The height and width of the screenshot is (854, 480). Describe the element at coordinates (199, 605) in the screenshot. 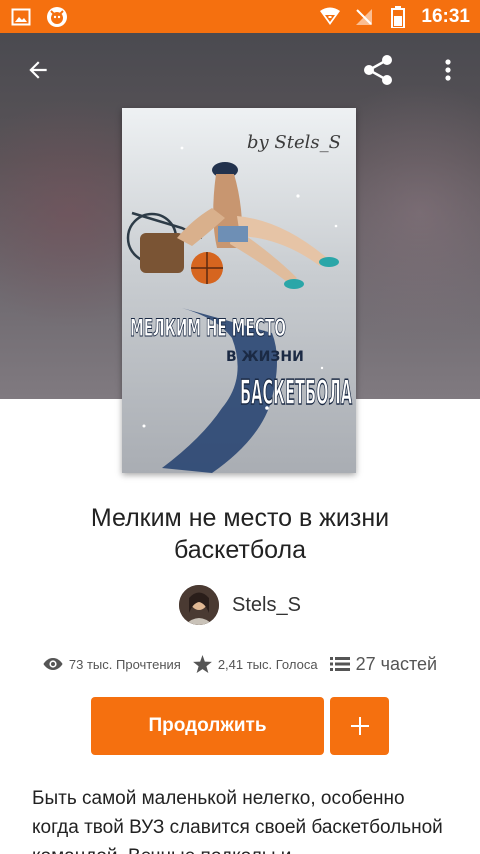

I see `avatar` at that location.